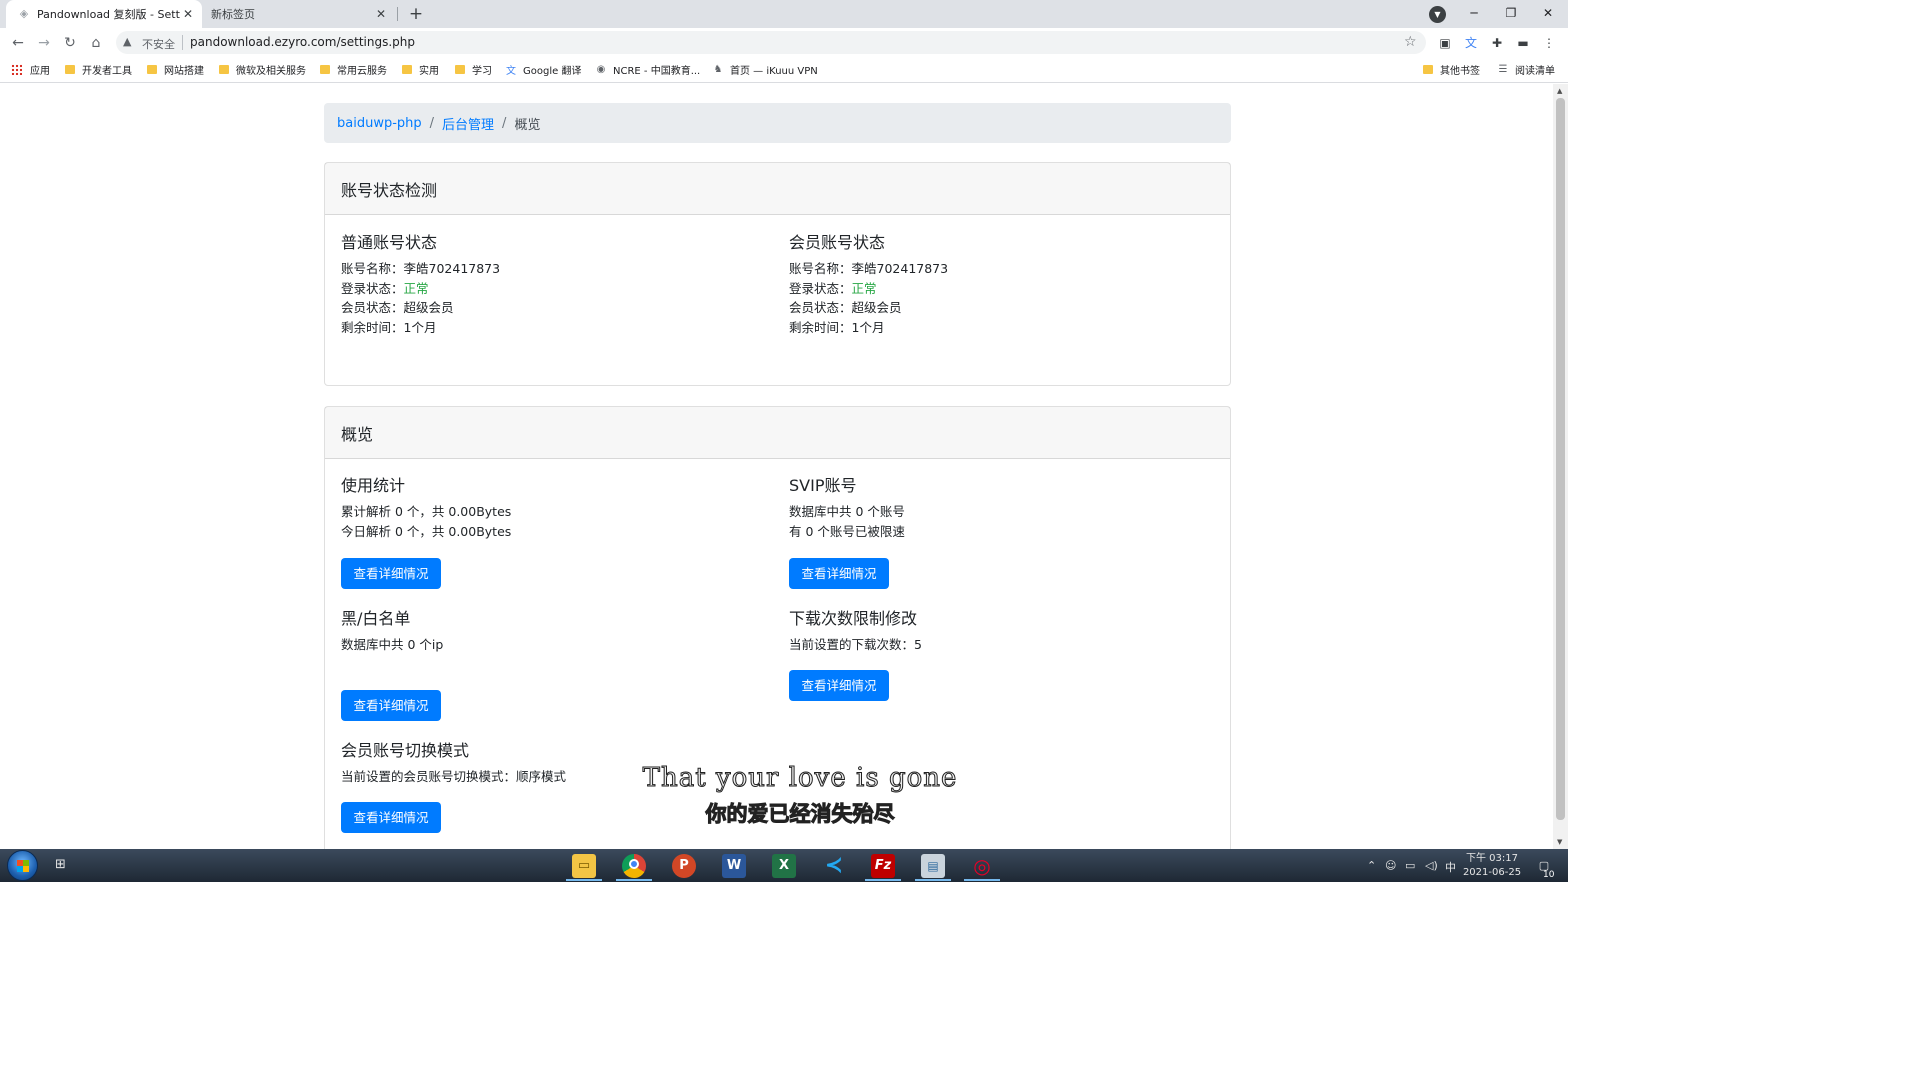  Describe the element at coordinates (552, 71) in the screenshot. I see `bookmark-label: Google 翻译` at that location.